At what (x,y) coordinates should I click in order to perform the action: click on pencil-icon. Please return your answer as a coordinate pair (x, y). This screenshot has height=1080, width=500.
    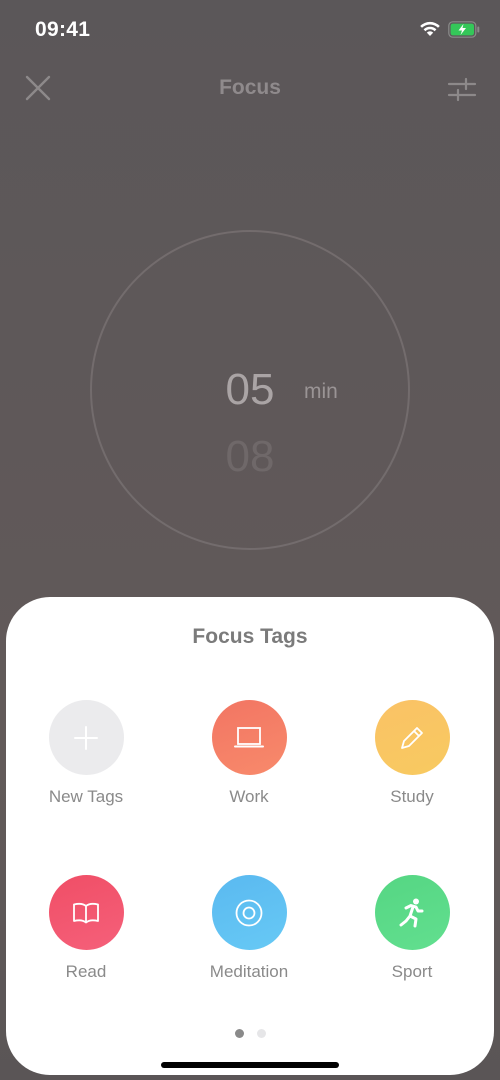
    Looking at the image, I should click on (412, 737).